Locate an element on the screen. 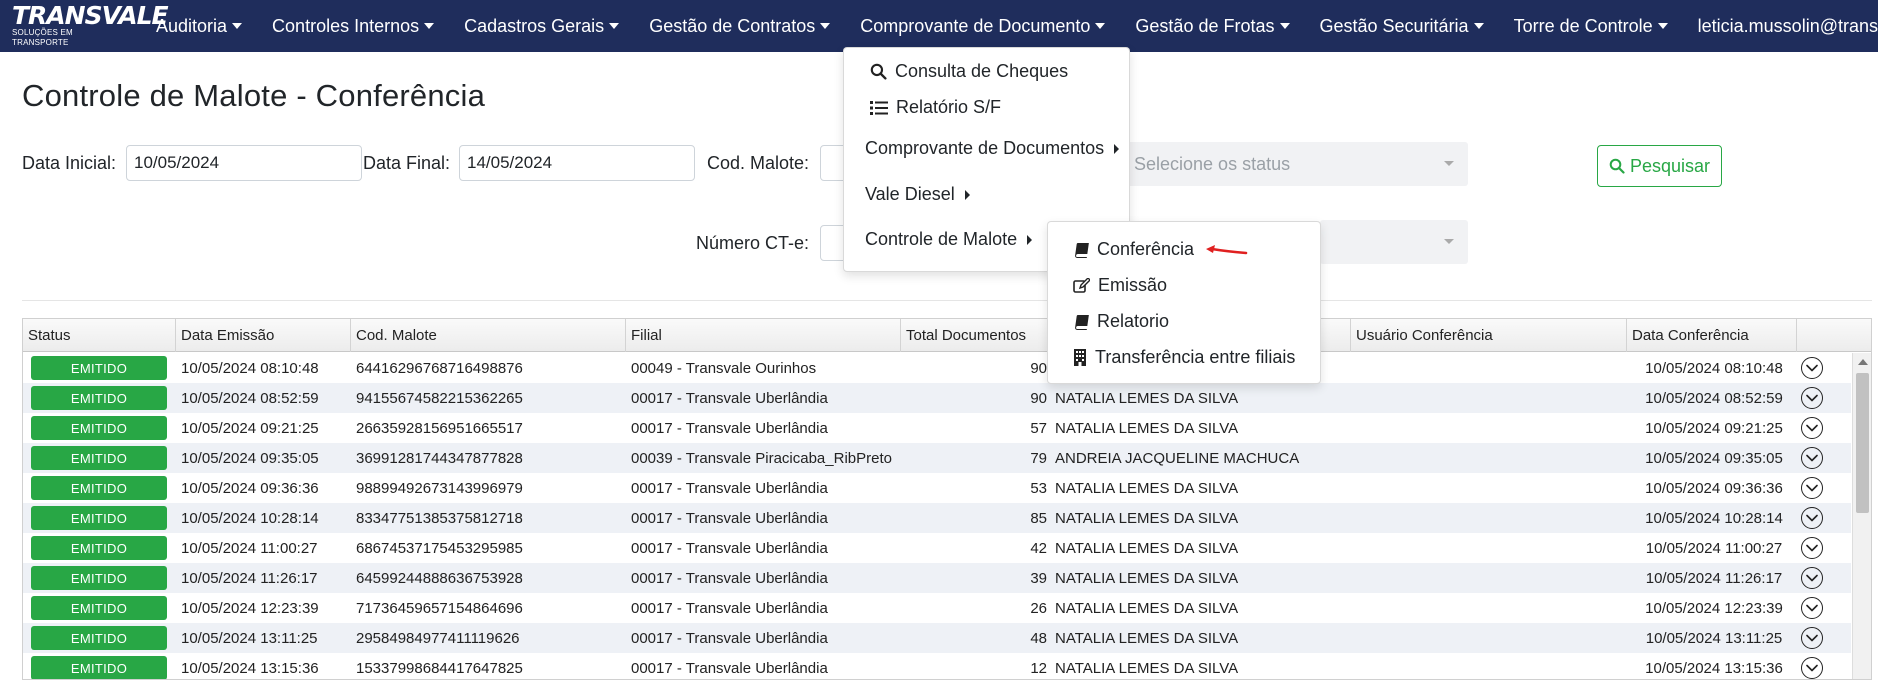  col-status: Status is located at coordinates (99, 335).